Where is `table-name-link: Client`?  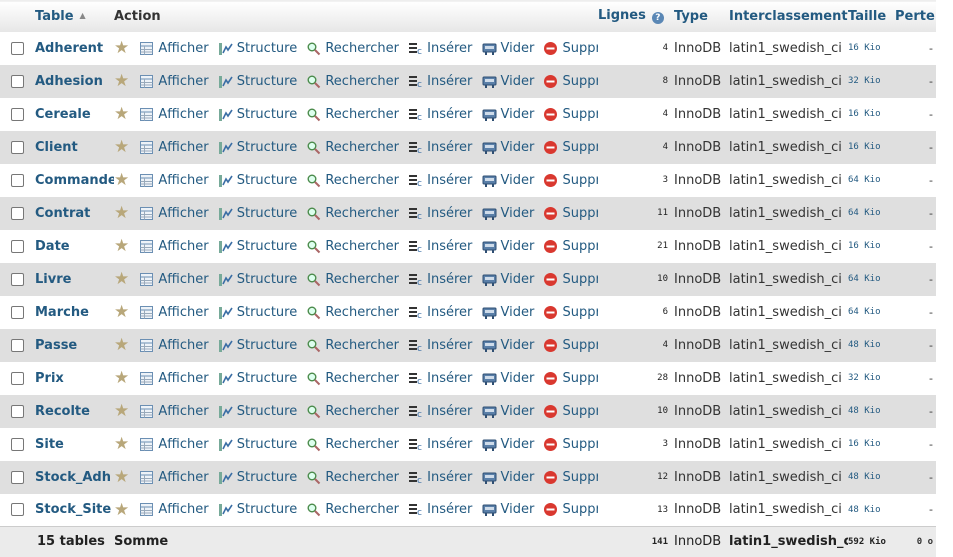
table-name-link: Client is located at coordinates (74, 147).